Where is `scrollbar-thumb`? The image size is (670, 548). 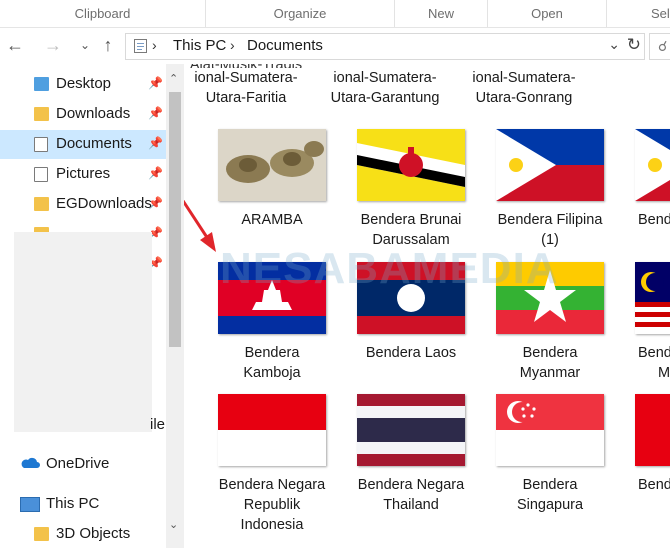
scrollbar-thumb is located at coordinates (175, 219).